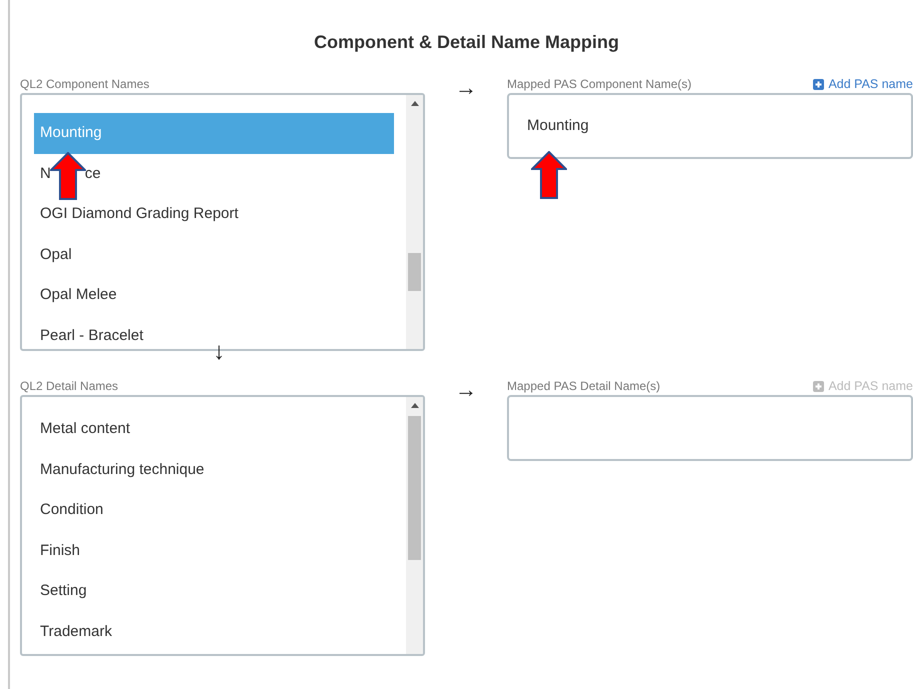 This screenshot has height=689, width=913. What do you see at coordinates (85, 429) in the screenshot?
I see `list-item: Metal content` at bounding box center [85, 429].